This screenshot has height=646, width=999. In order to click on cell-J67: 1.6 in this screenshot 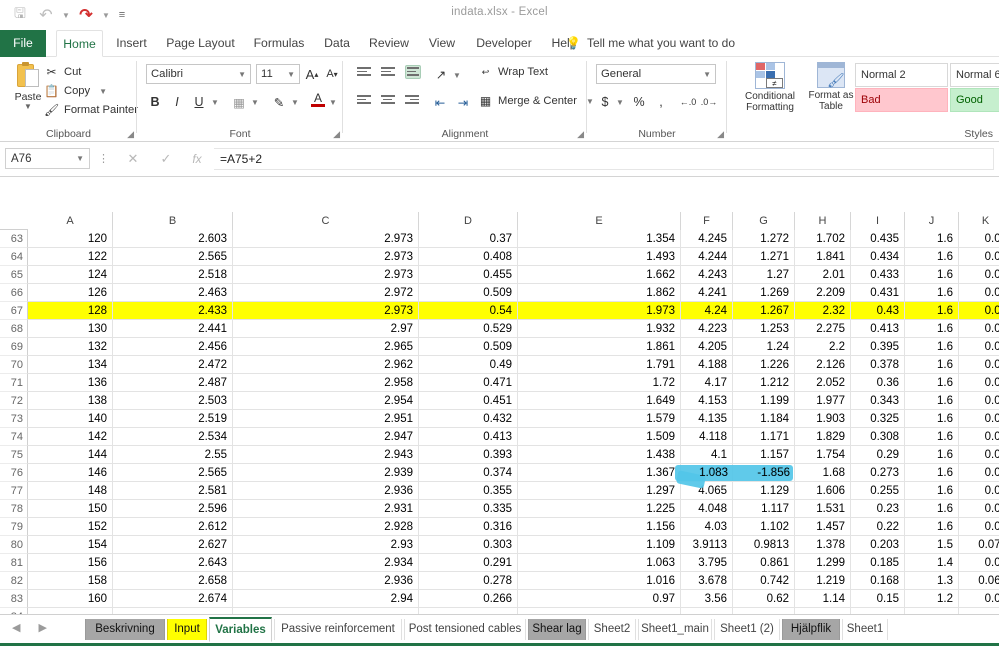, I will do `click(932, 311)`.